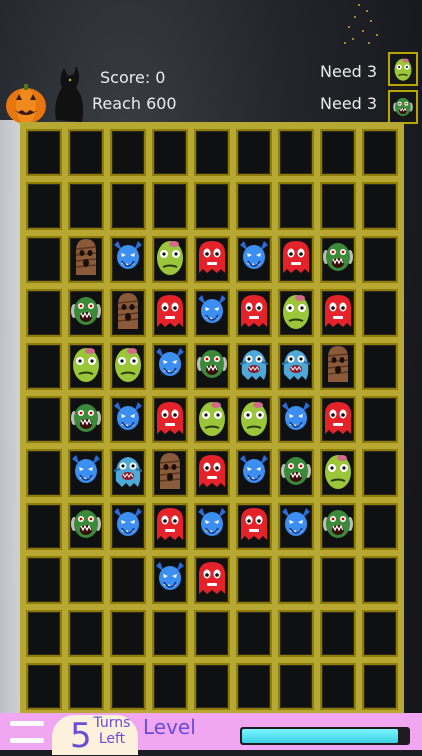  Describe the element at coordinates (27, 732) in the screenshot. I see `menu-button` at that location.